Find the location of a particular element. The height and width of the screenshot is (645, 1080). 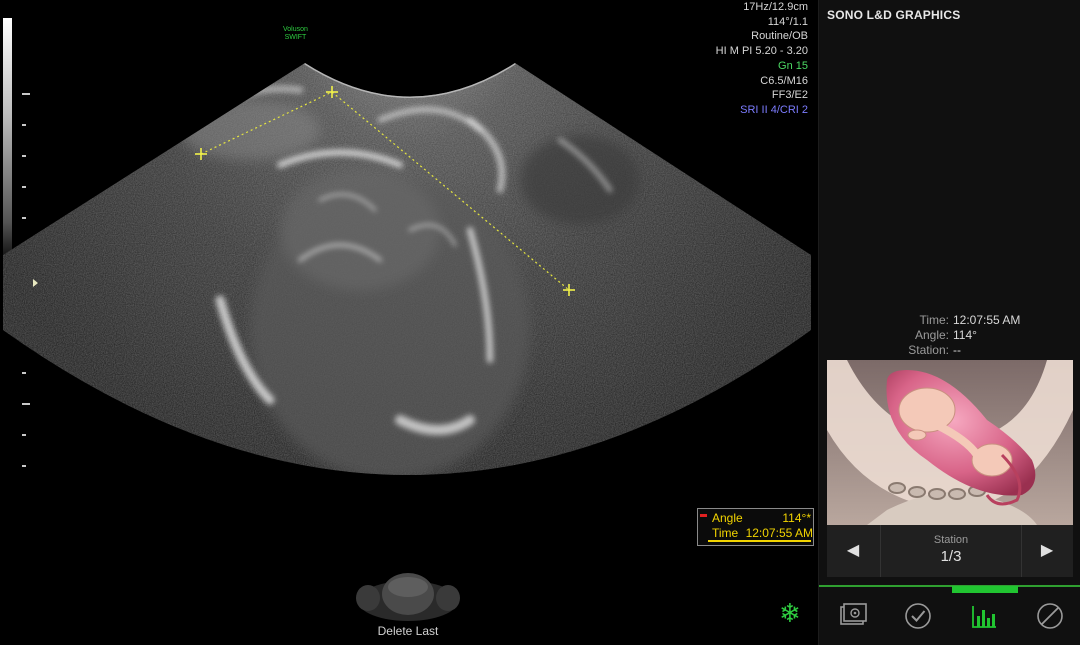

panel-title: SONO L&D GRAPHICS is located at coordinates (894, 15).